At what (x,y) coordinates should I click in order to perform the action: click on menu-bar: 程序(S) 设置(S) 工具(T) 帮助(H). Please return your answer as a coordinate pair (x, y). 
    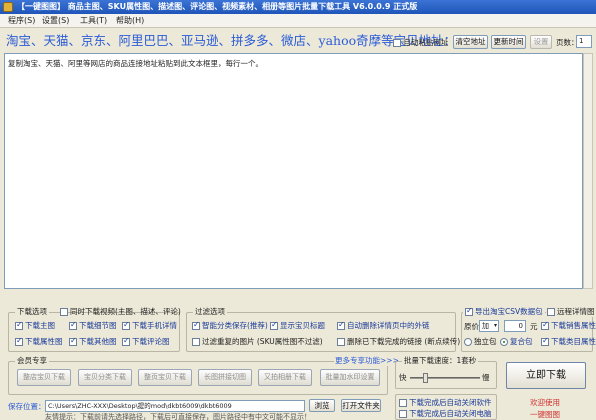
    Looking at the image, I should click on (298, 21).